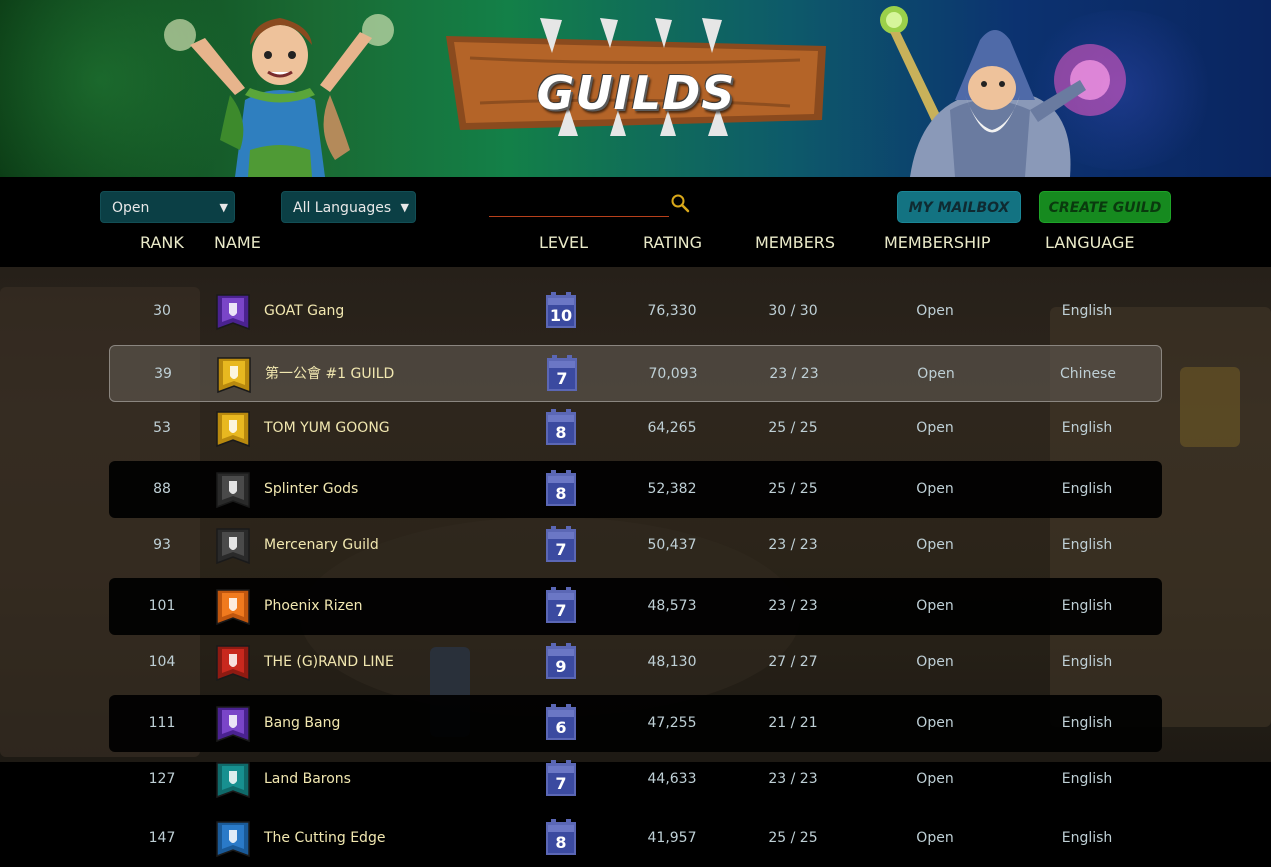 Image resolution: width=1271 pixels, height=867 pixels. What do you see at coordinates (234, 375) in the screenshot?
I see `gold-hand-emblem-icon` at bounding box center [234, 375].